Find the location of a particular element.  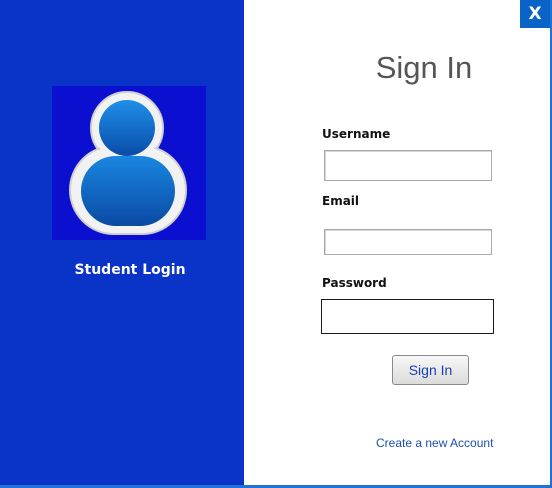

avatar is located at coordinates (129, 163).